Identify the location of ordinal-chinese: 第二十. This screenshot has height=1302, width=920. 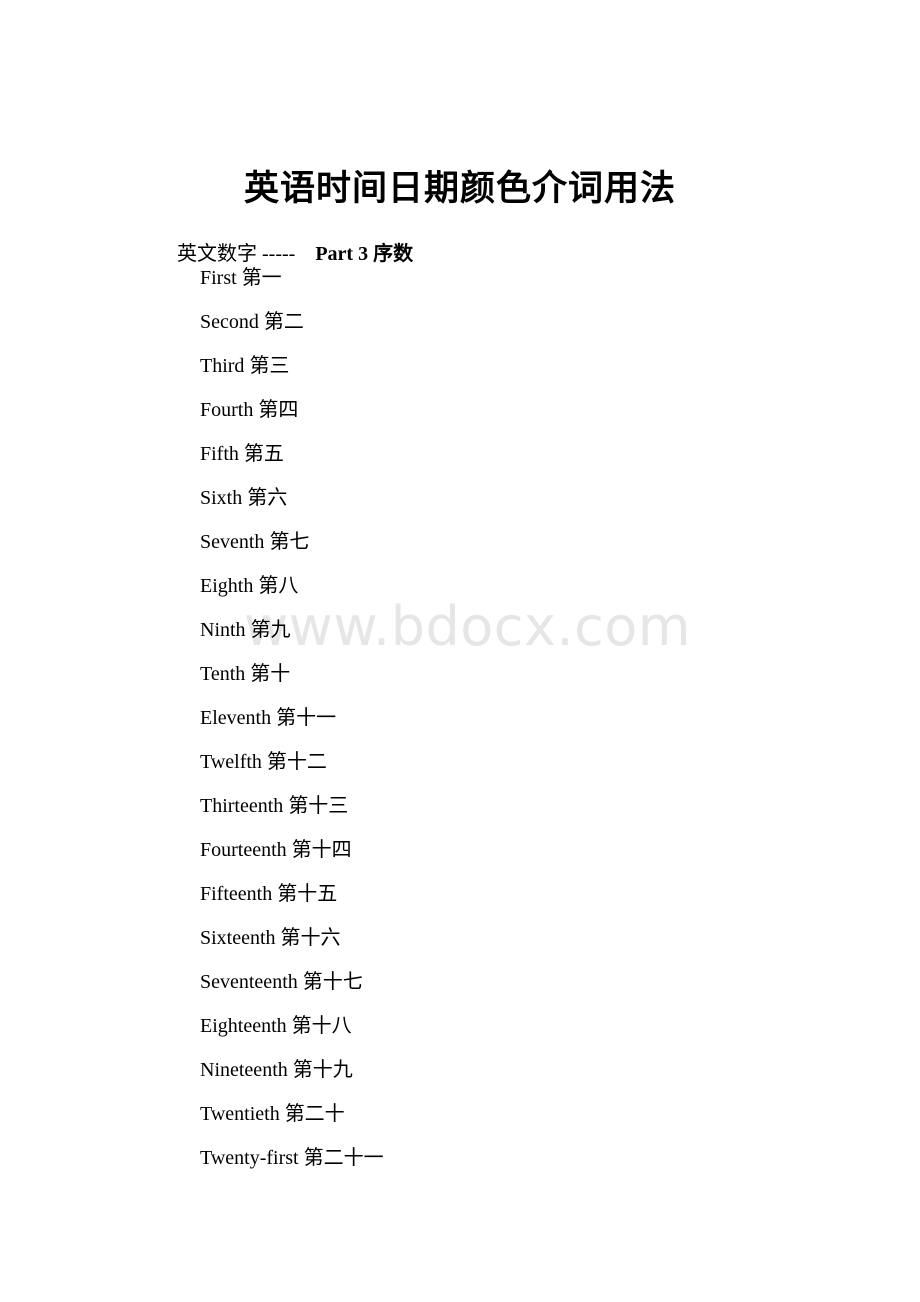
(314, 1114).